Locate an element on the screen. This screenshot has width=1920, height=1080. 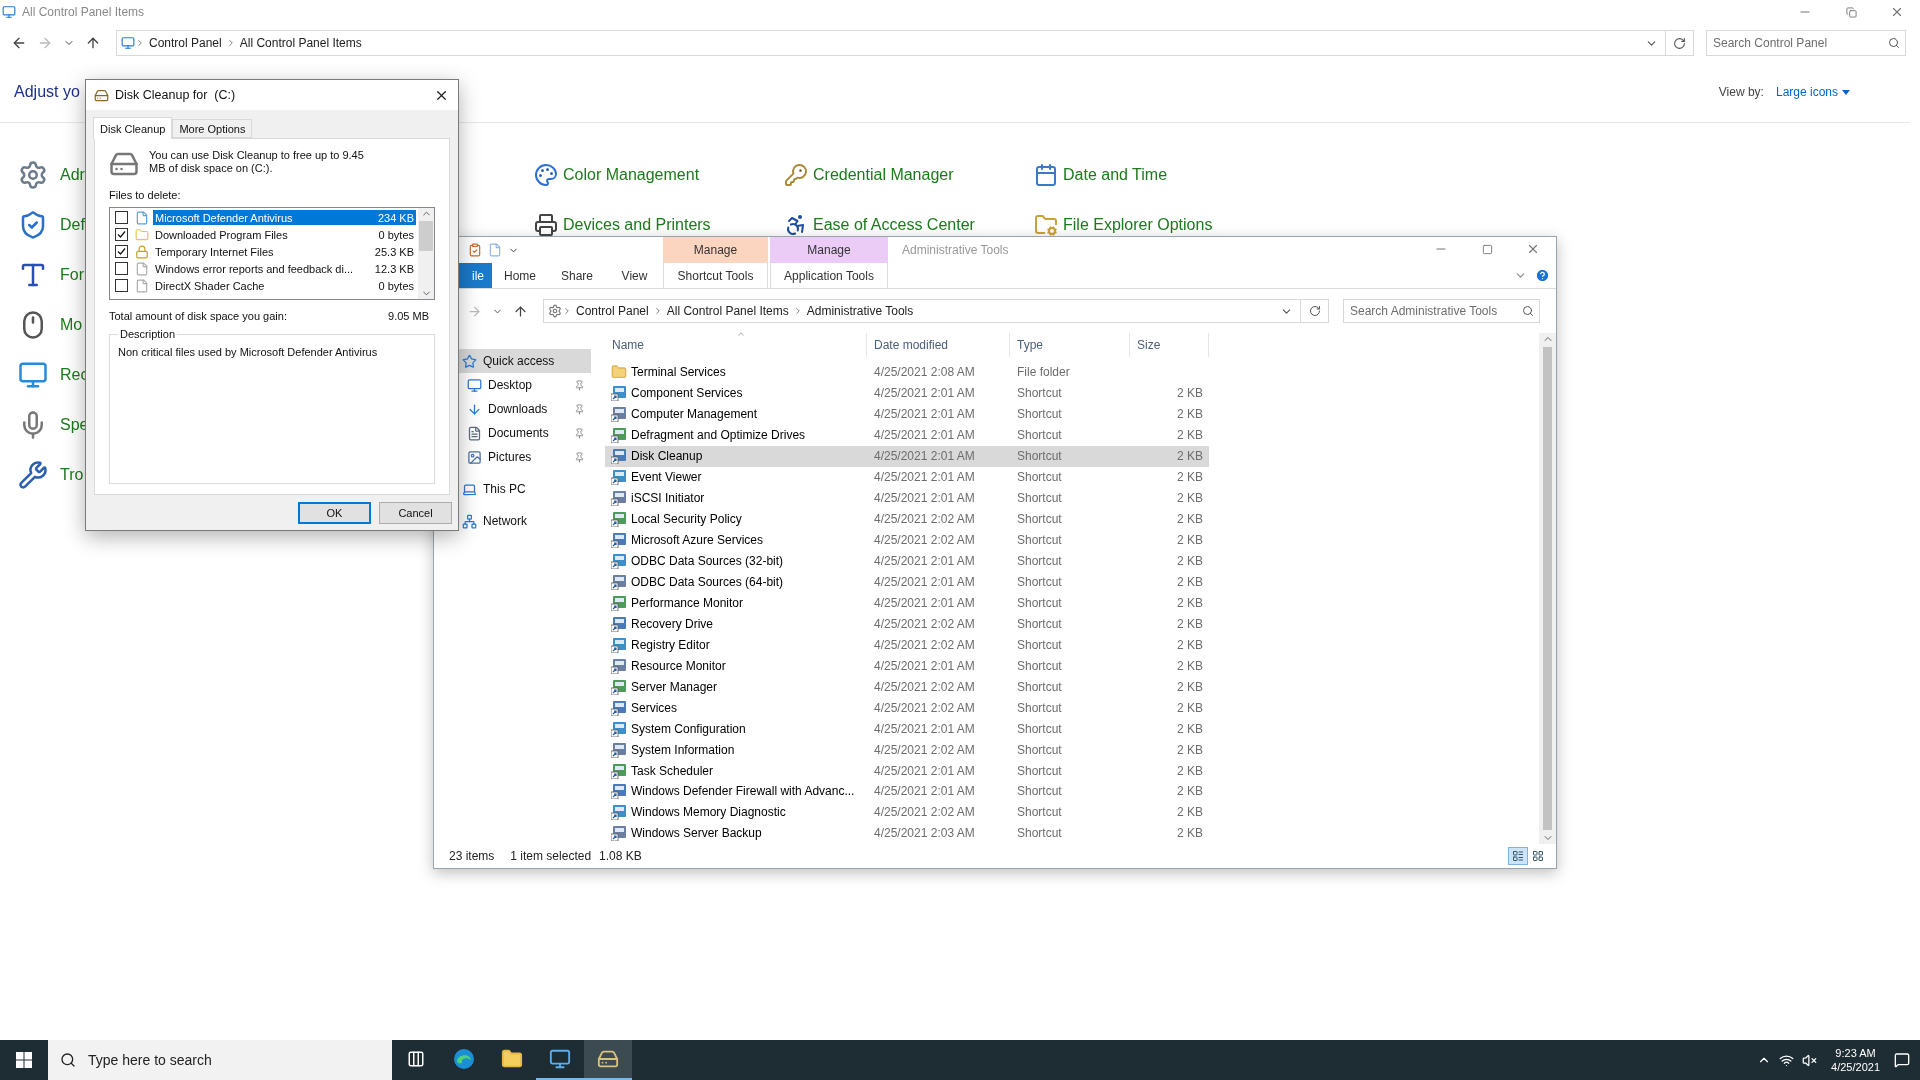
search-field: Search Control Panel is located at coordinates (1806, 43).